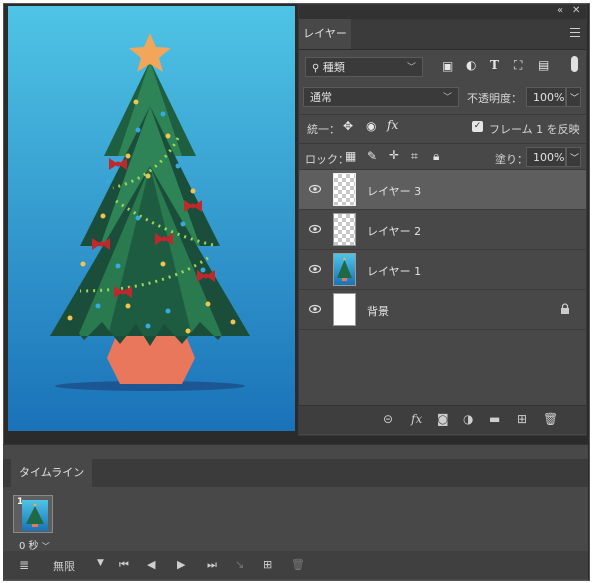 The image size is (593, 583). Describe the element at coordinates (436, 156) in the screenshot. I see `lock-all-icon: 🔒︎` at that location.